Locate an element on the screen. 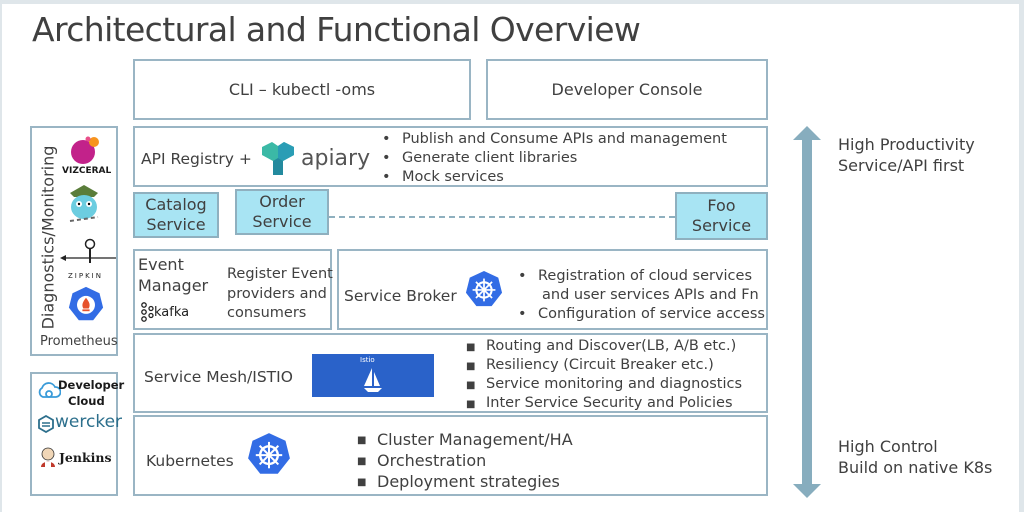  double-arrow-icon is located at coordinates (807, 312).